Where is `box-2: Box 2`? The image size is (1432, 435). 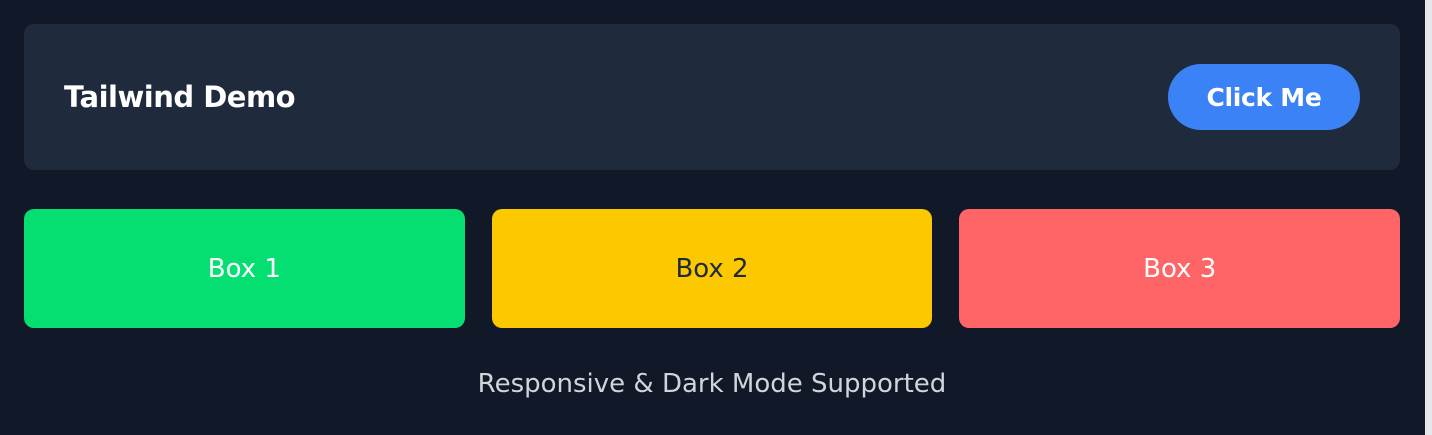 box-2: Box 2 is located at coordinates (712, 268).